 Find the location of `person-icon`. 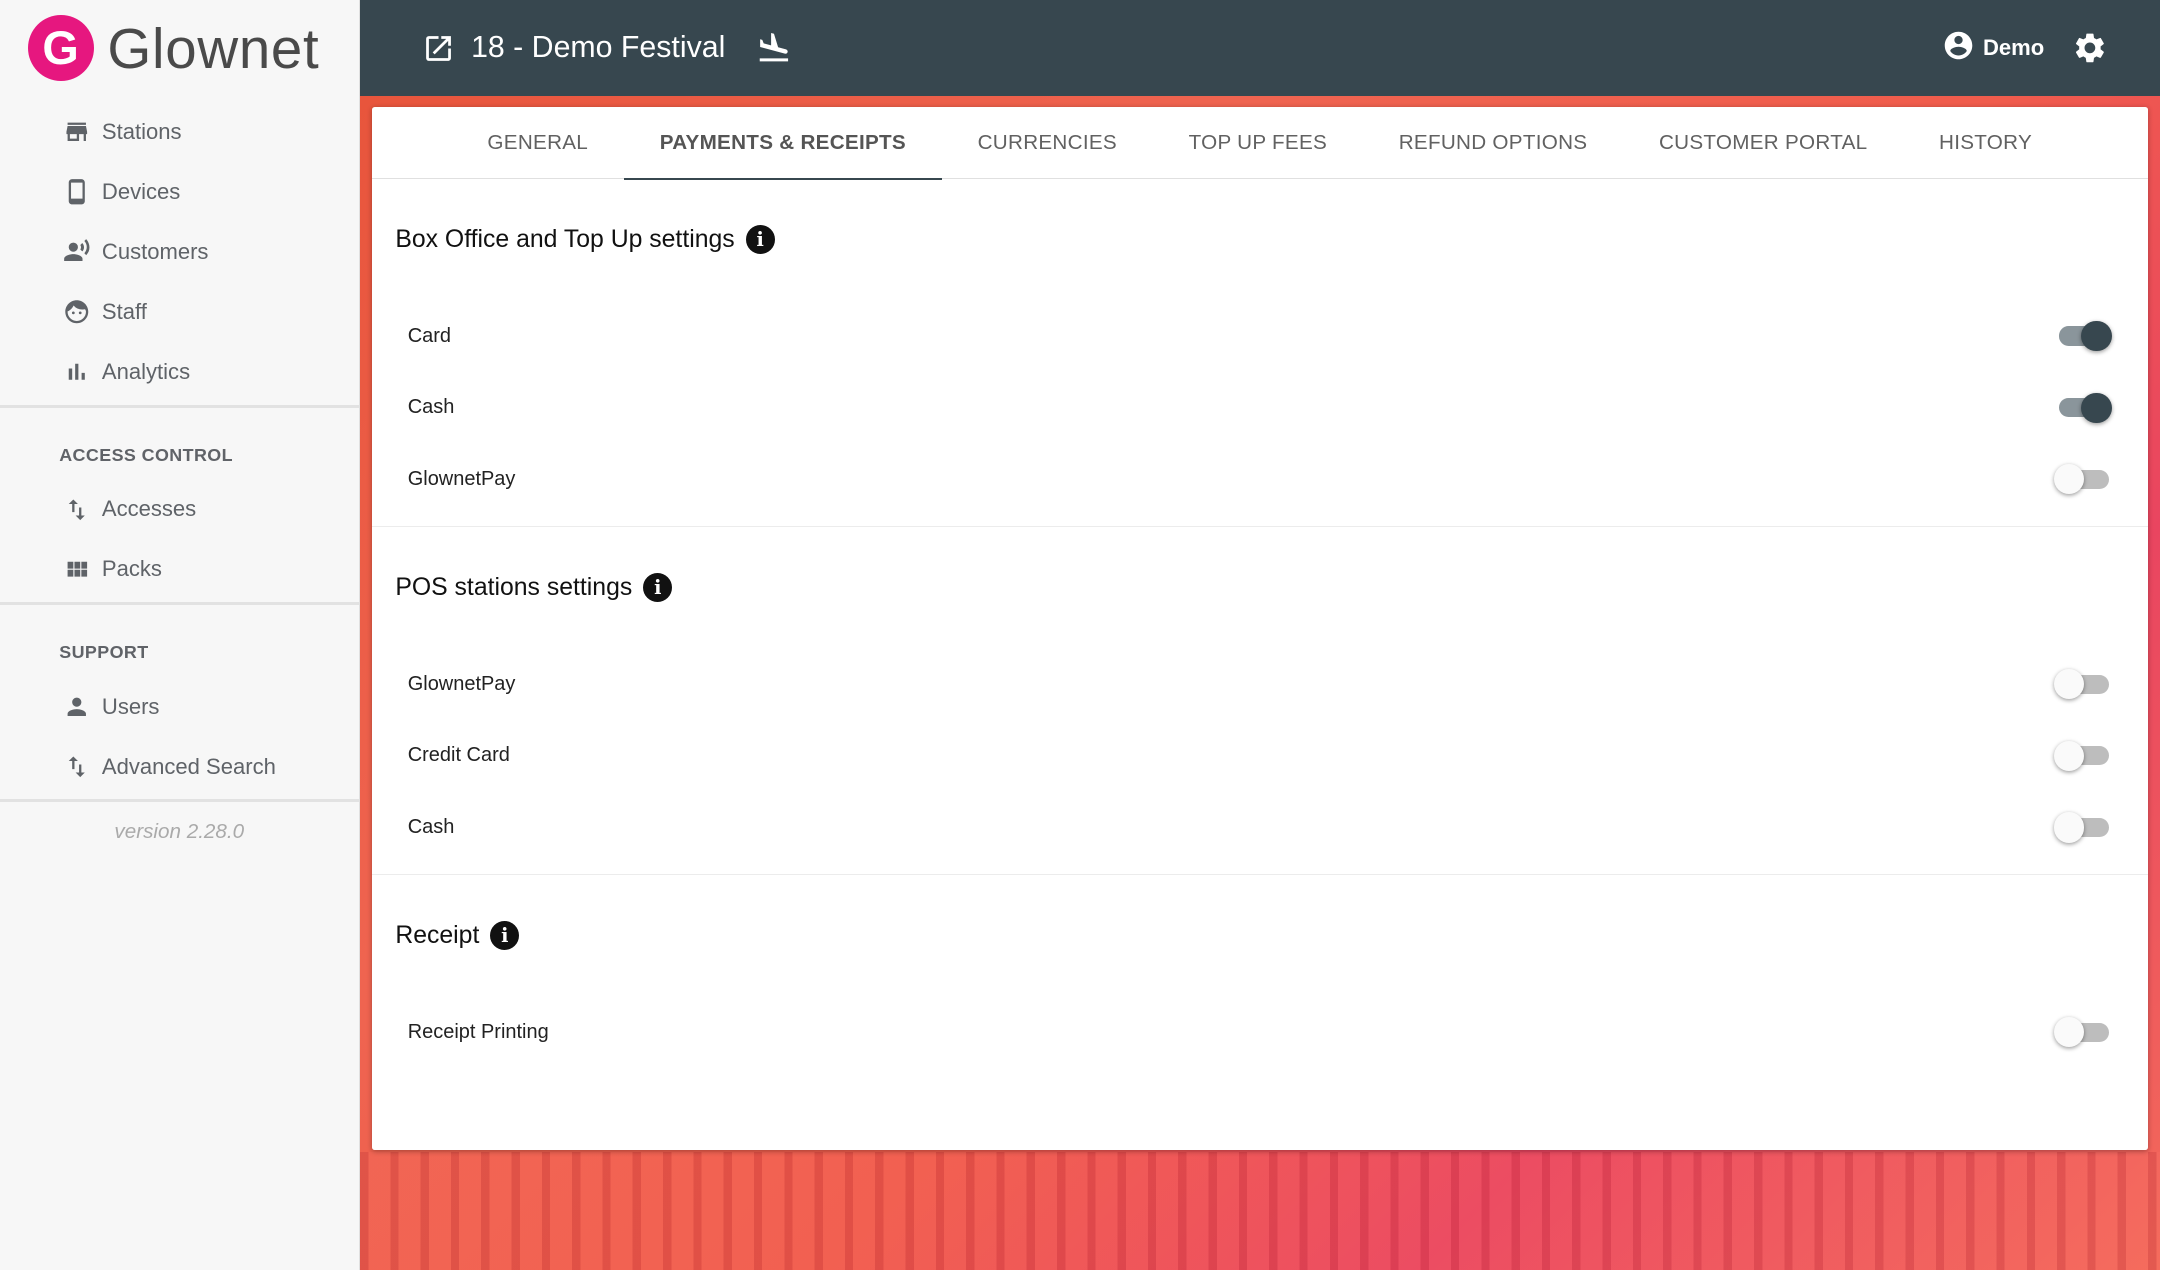

person-icon is located at coordinates (77, 707).